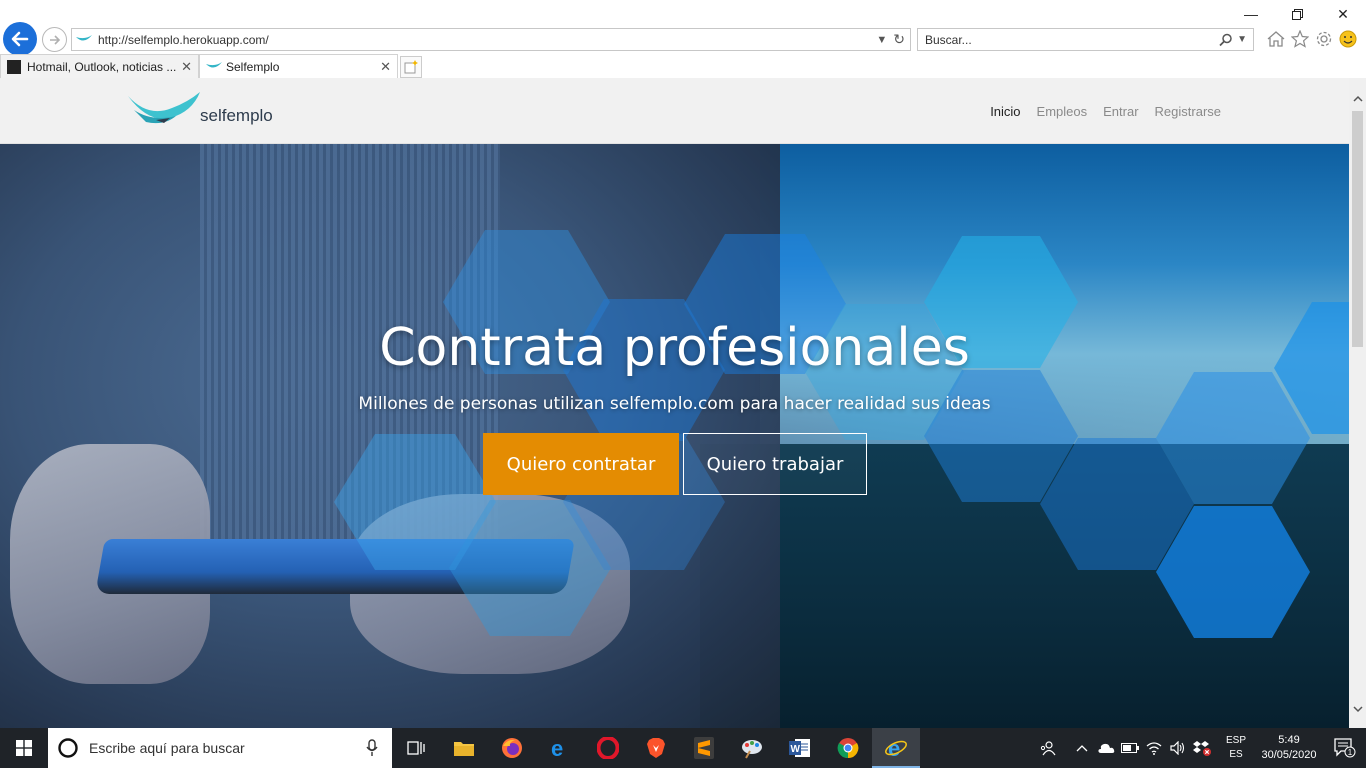  I want to click on people-icon, so click(1048, 748).